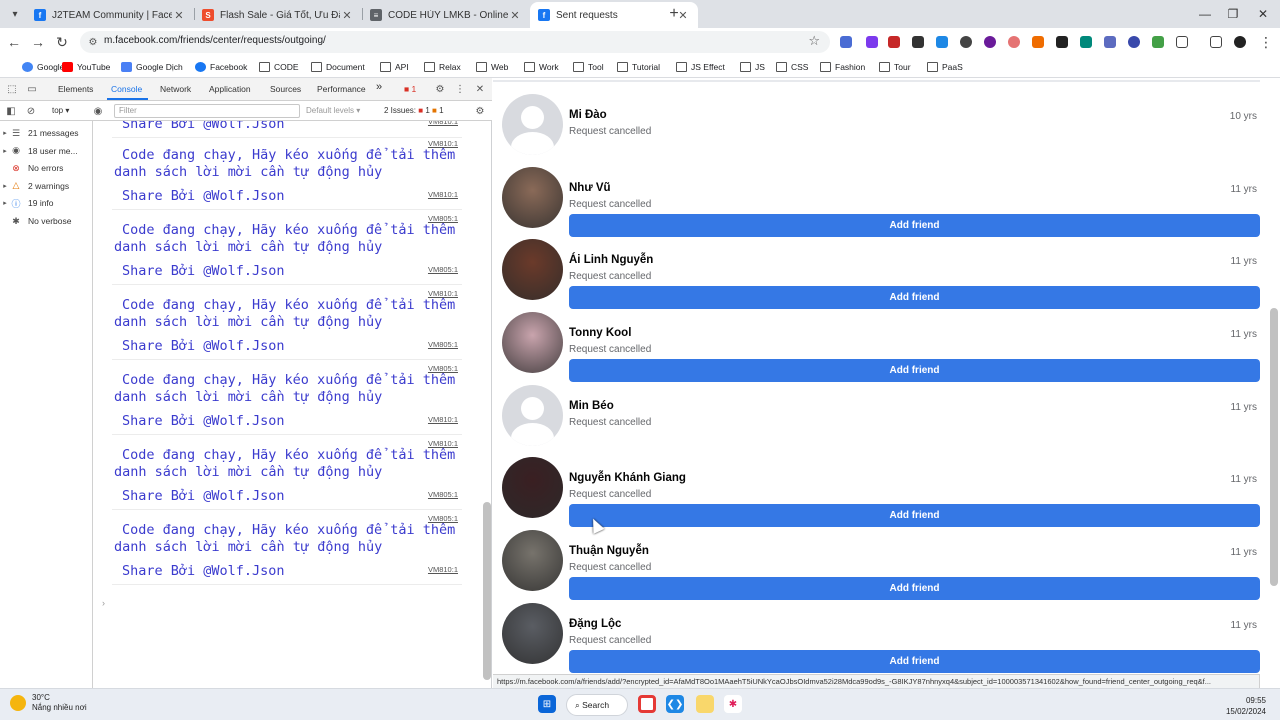 Image resolution: width=1280 pixels, height=720 pixels. Describe the element at coordinates (480, 111) in the screenshot. I see `console-settings-icon: ⚙` at that location.